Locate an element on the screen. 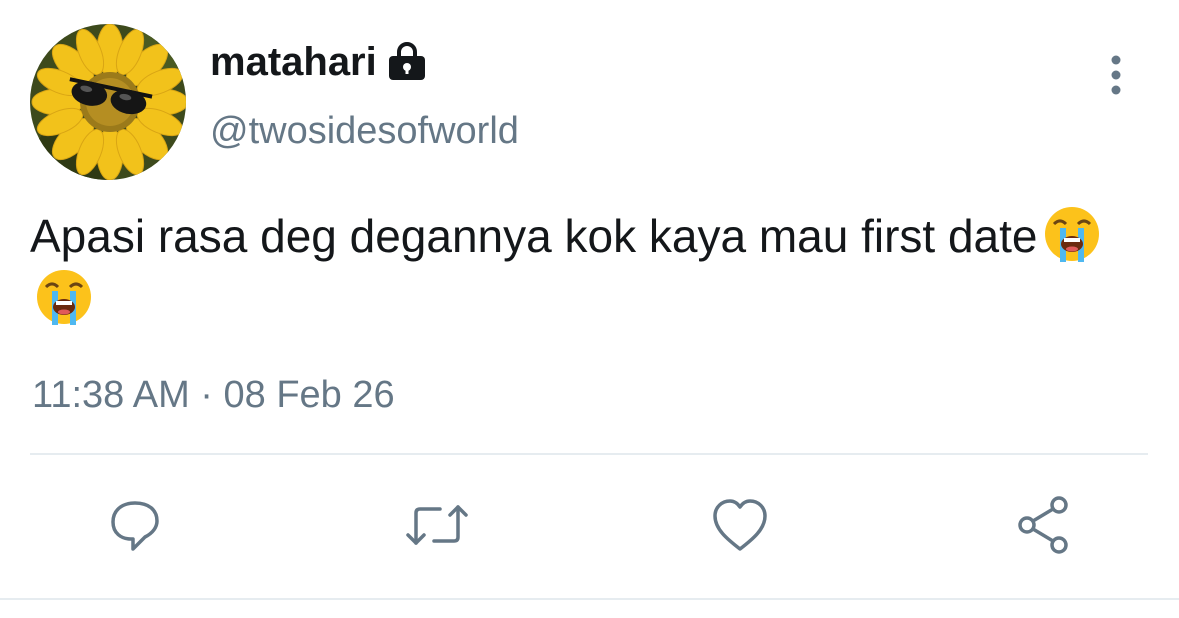 Image resolution: width=1179 pixels, height=618 pixels. display-name: matahari is located at coordinates (293, 62).